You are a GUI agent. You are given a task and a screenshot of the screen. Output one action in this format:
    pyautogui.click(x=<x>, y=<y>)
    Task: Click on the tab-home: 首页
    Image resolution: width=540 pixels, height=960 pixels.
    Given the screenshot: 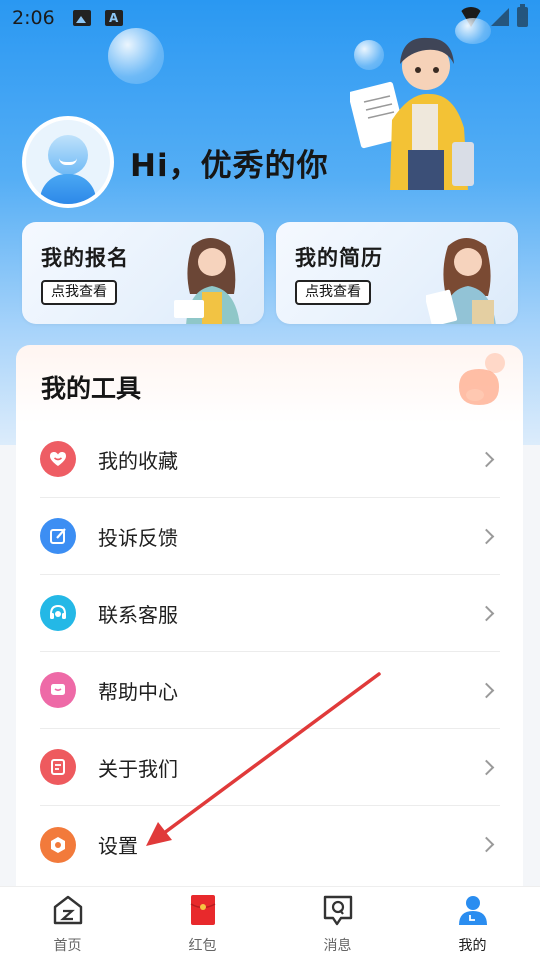 What is the action you would take?
    pyautogui.click(x=67, y=923)
    